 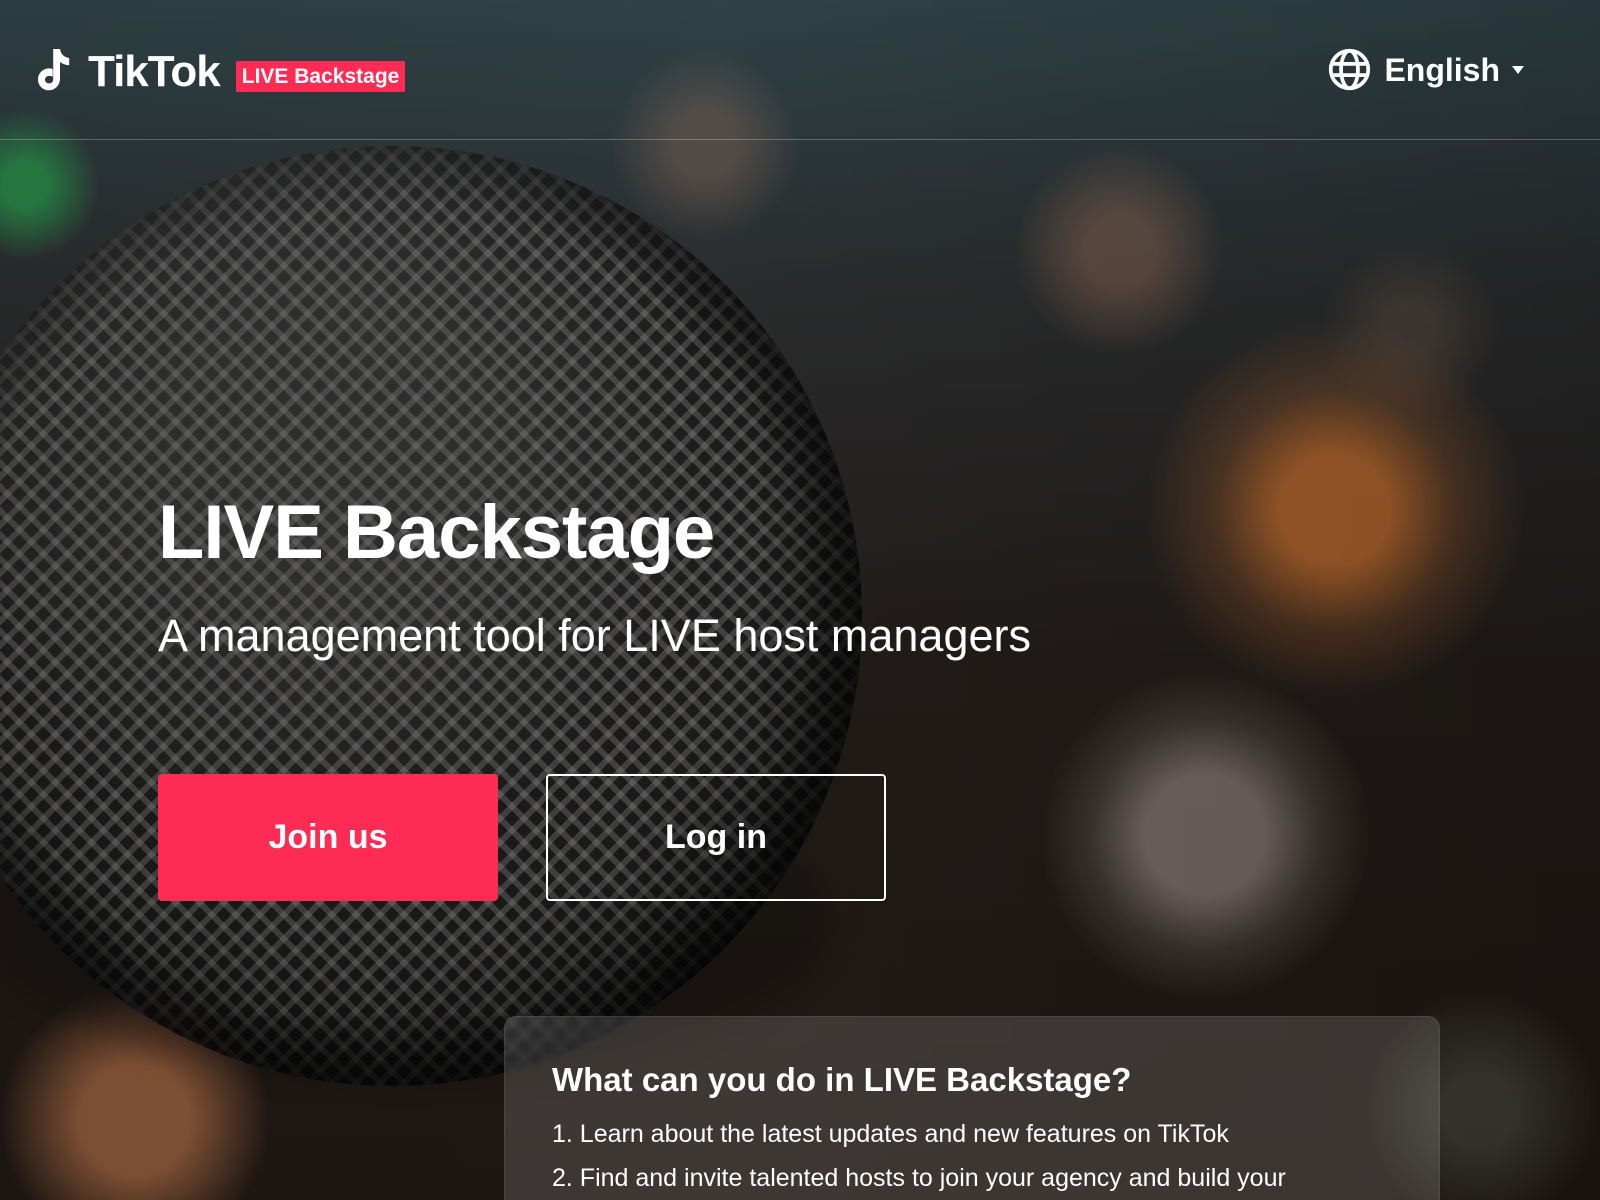 I want to click on features-title: What can you do in LIVE Backstage?, so click(x=842, y=1079).